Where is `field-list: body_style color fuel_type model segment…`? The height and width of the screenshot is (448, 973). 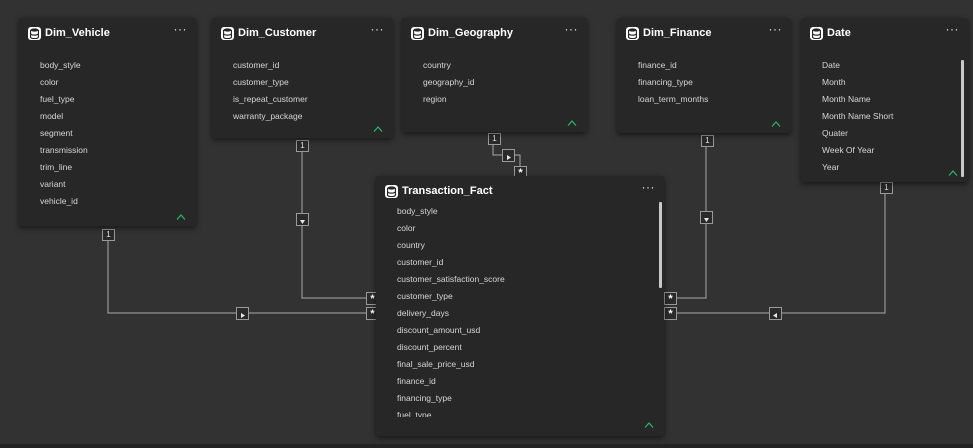 field-list: body_style color fuel_type model segment… is located at coordinates (107, 133).